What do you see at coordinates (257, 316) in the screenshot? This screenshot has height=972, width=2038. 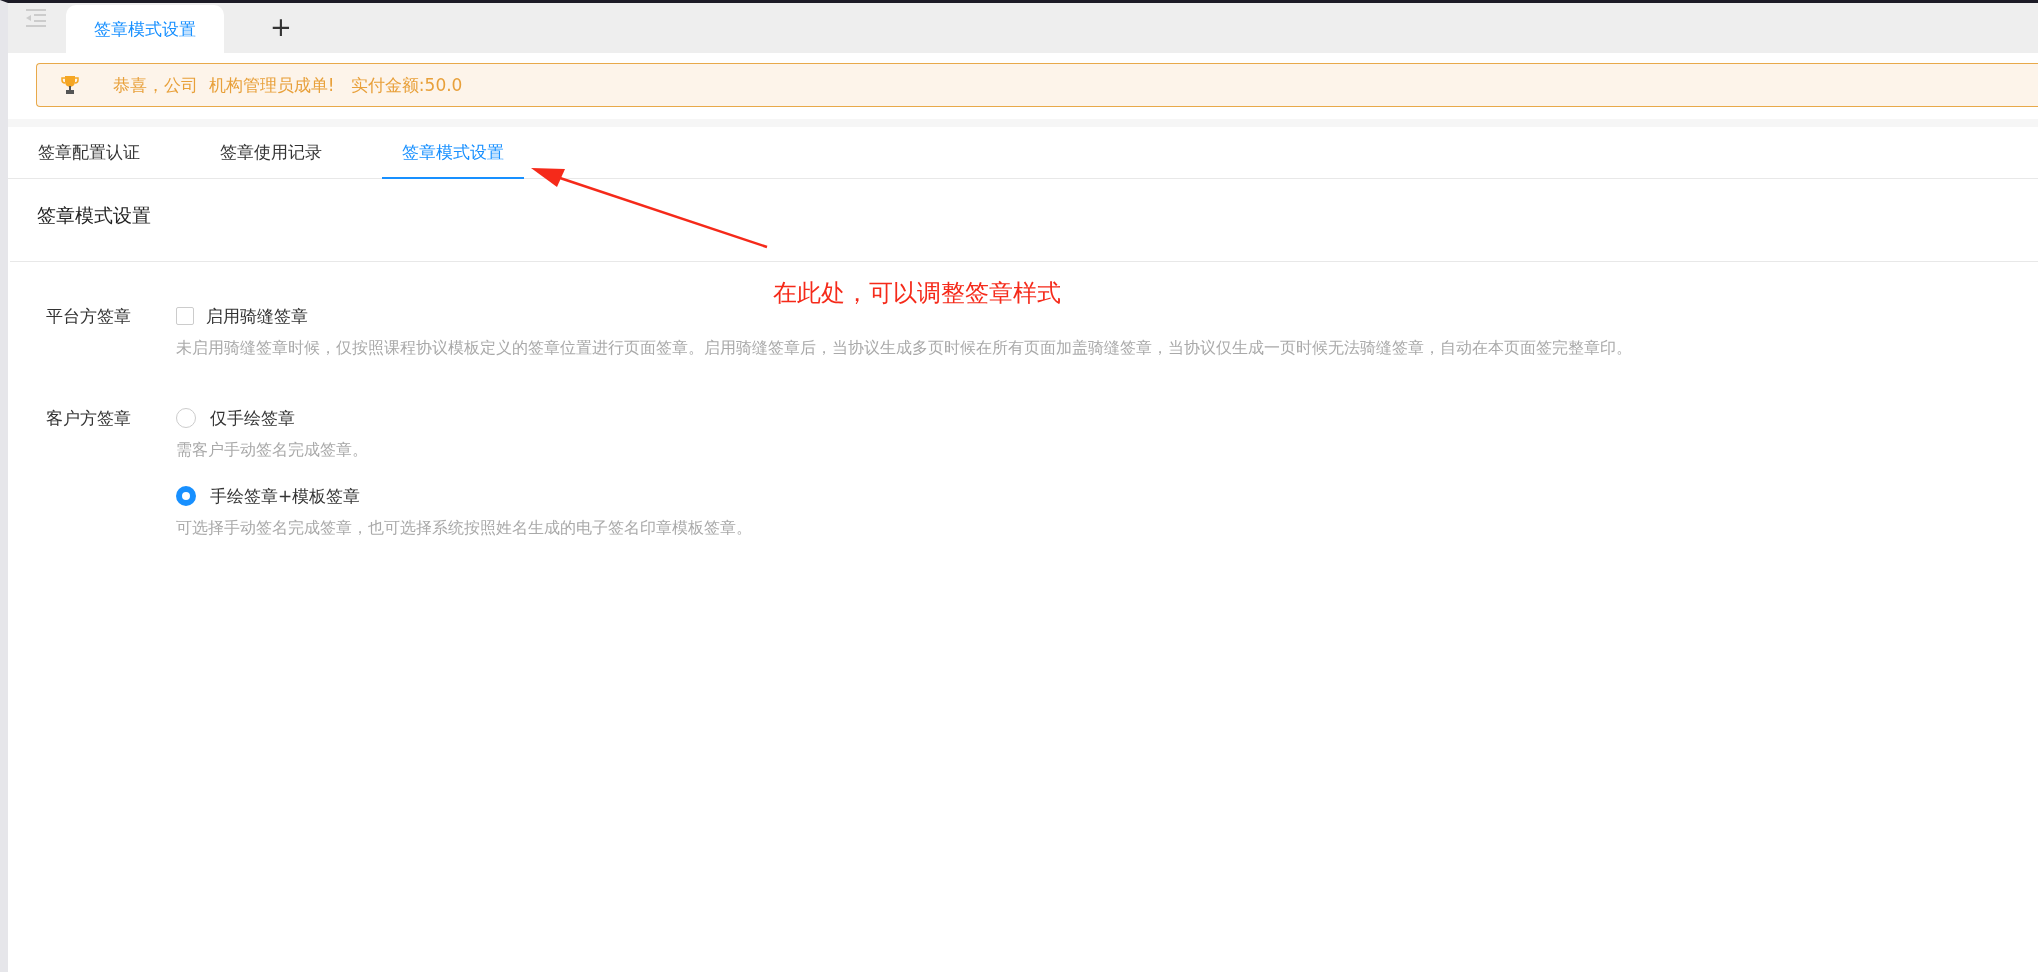 I see `option-label: 启用骑缝签章` at bounding box center [257, 316].